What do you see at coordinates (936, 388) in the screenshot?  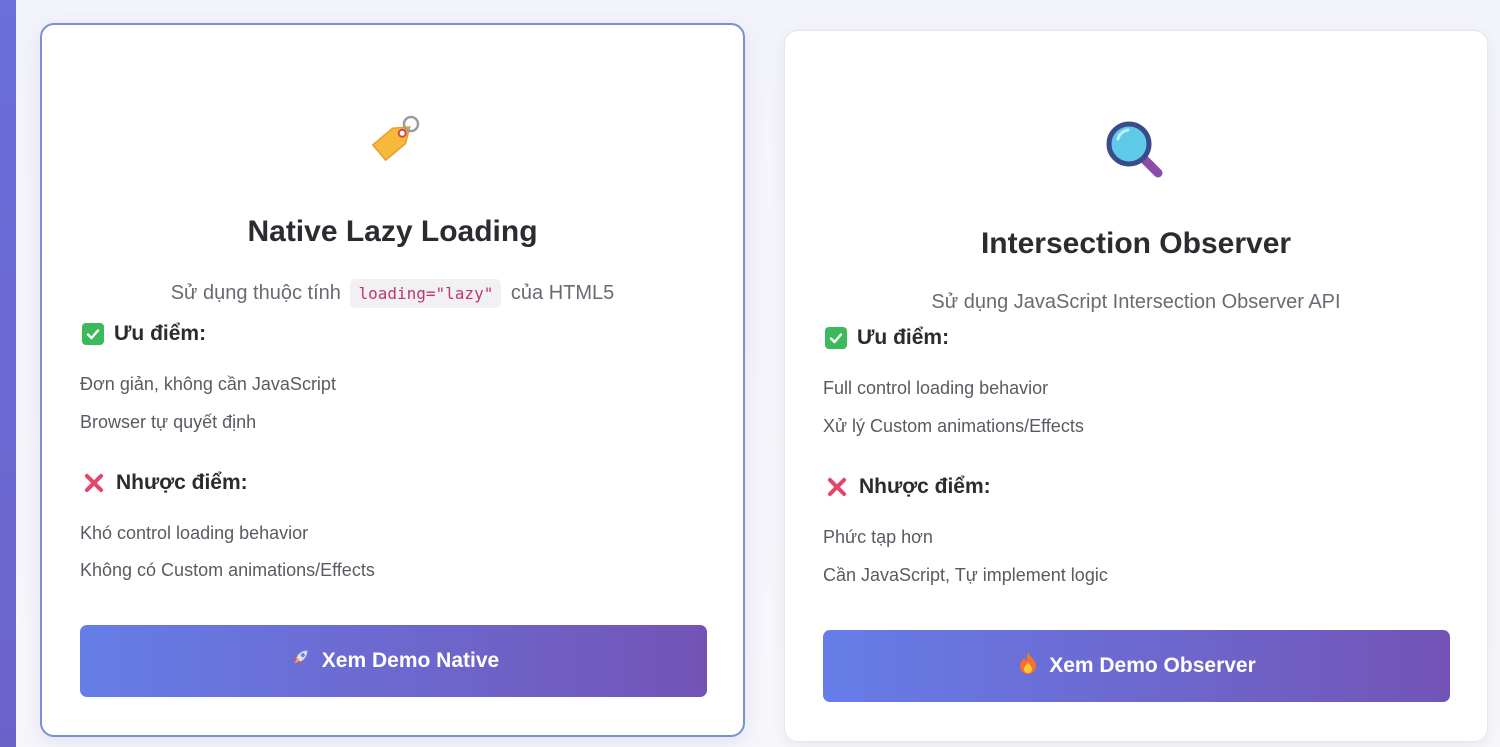 I see `pros-item: Full control loading behavior` at bounding box center [936, 388].